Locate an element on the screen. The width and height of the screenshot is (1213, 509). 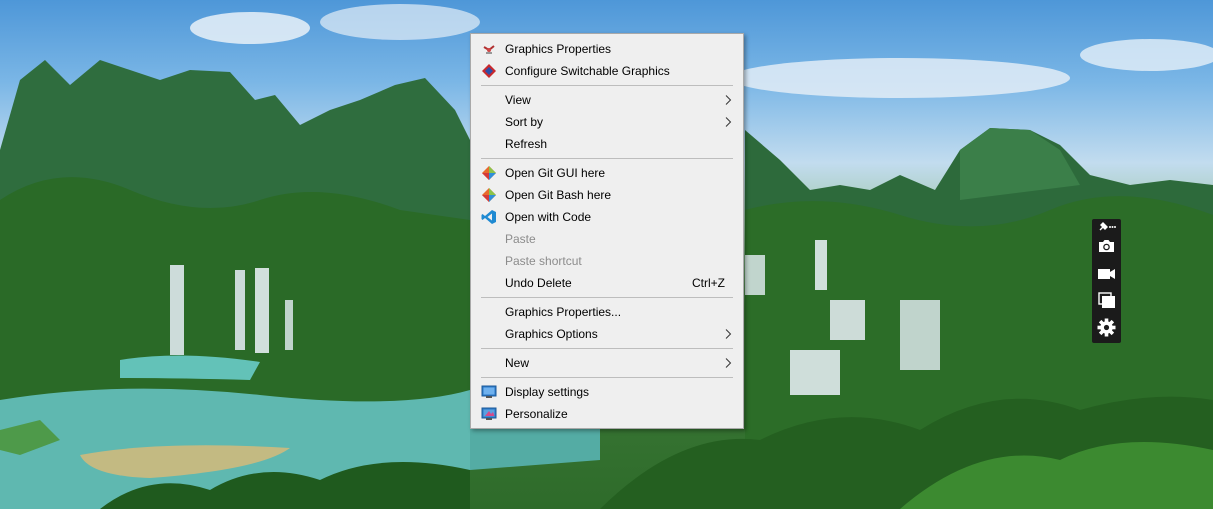
menu-item-label: Graphics Properties is located at coordinates (558, 49).